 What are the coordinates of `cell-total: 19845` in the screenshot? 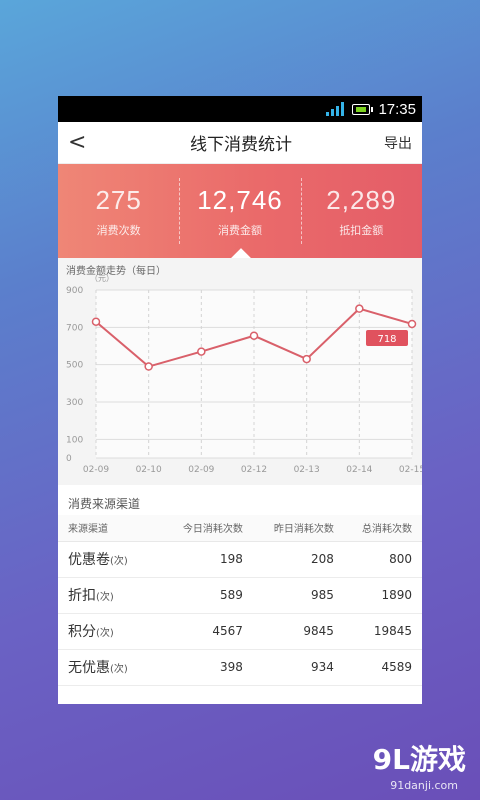 It's located at (382, 631).